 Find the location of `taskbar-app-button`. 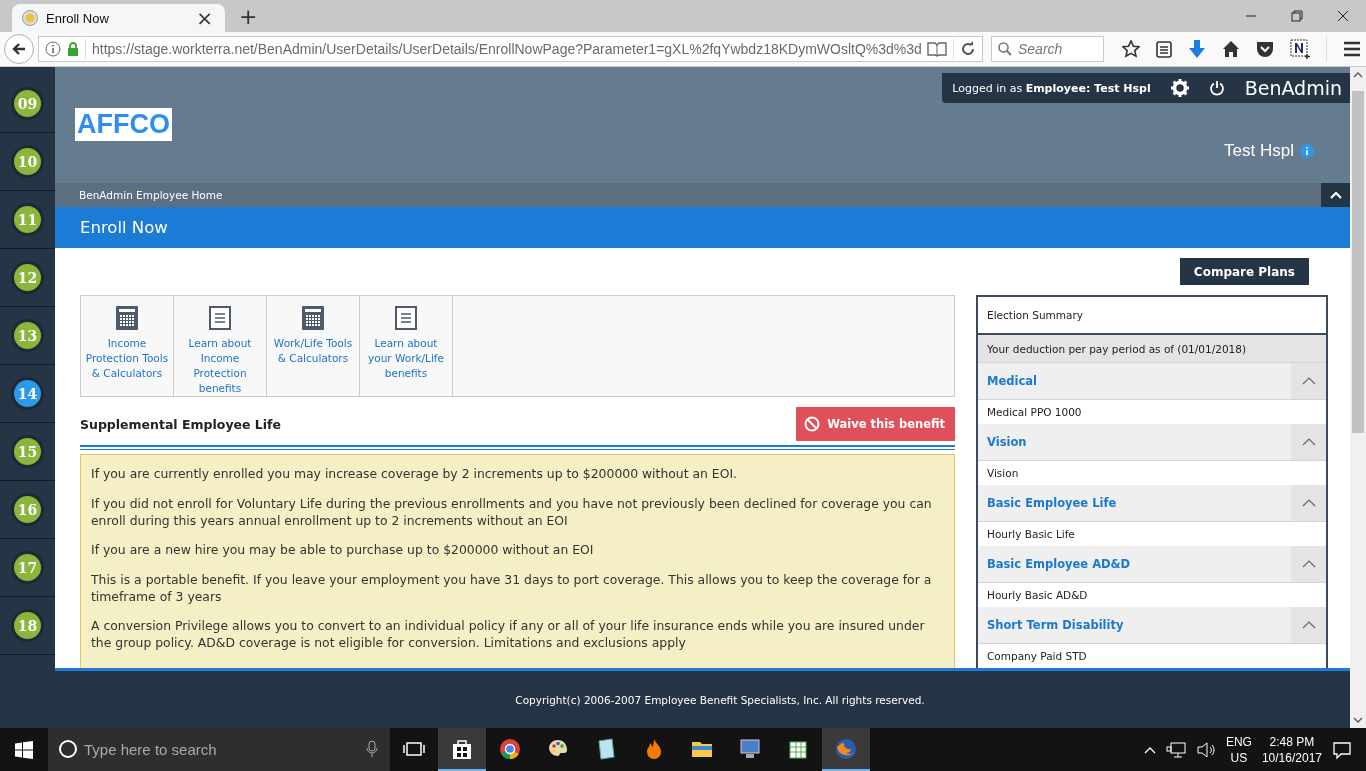

taskbar-app-button is located at coordinates (462, 749).